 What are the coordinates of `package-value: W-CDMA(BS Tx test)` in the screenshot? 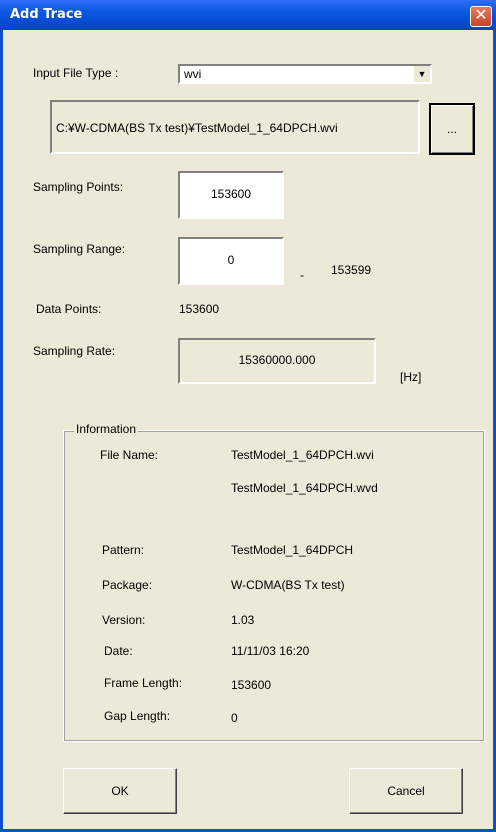 It's located at (288, 585).